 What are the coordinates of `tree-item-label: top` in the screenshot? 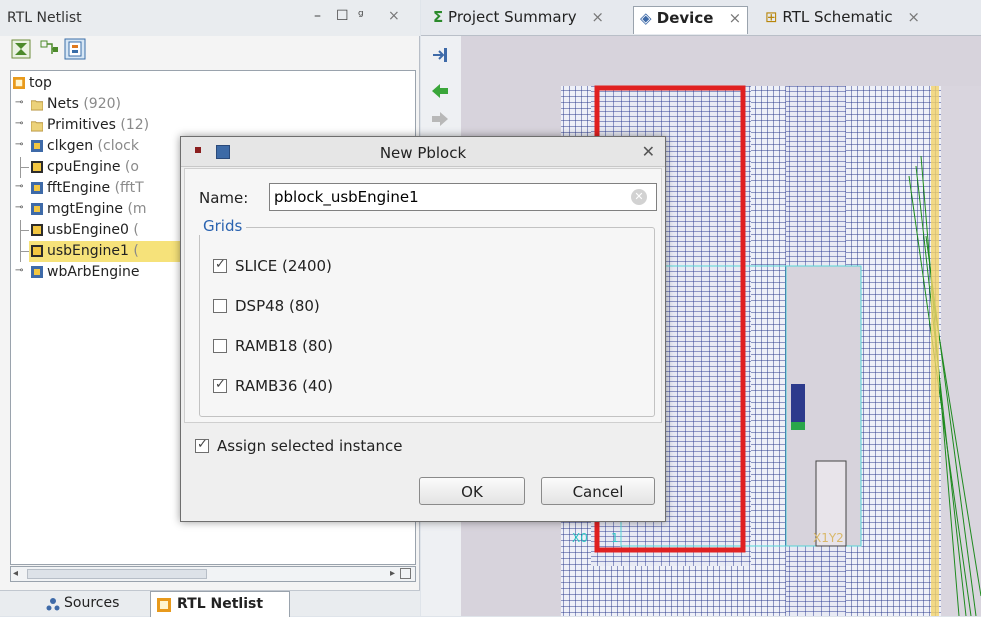 It's located at (40, 83).